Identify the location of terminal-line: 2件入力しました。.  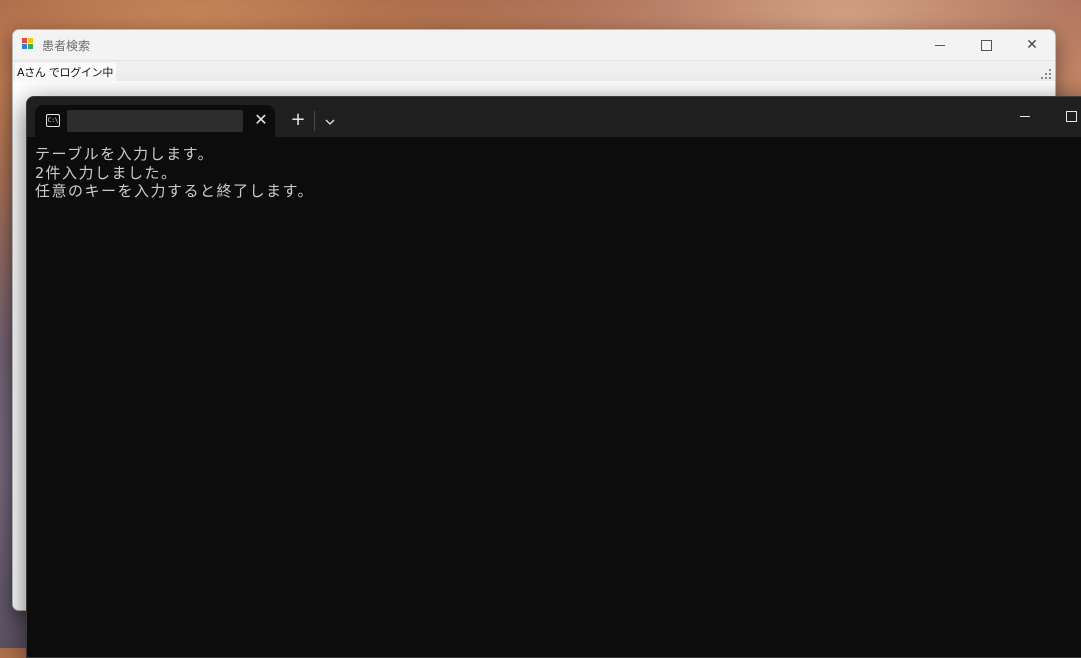
(106, 172).